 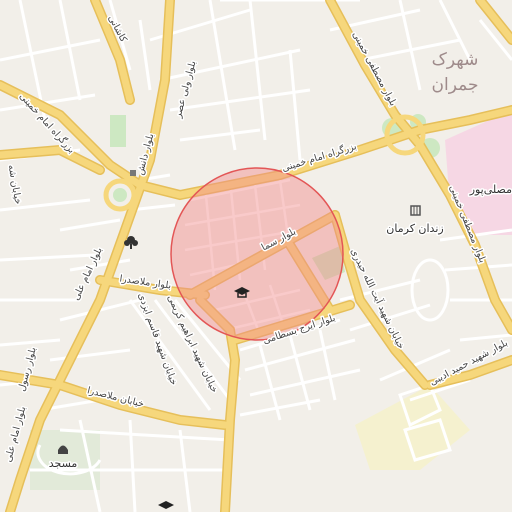 I want to click on town-label-line2: جمران, so click(x=455, y=85).